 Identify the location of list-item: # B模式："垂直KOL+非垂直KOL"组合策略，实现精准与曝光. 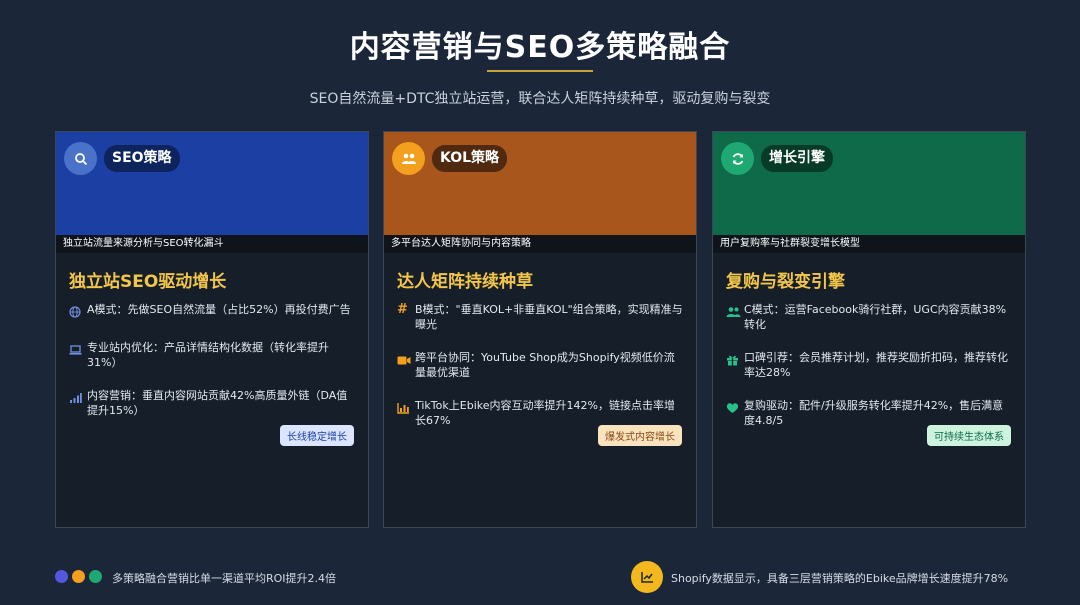
(540, 317).